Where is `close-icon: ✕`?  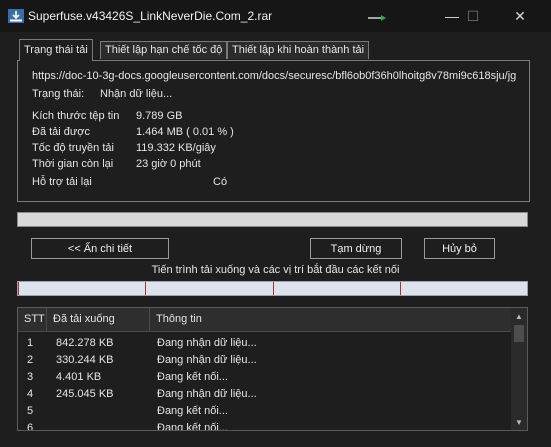
close-icon: ✕ is located at coordinates (520, 15).